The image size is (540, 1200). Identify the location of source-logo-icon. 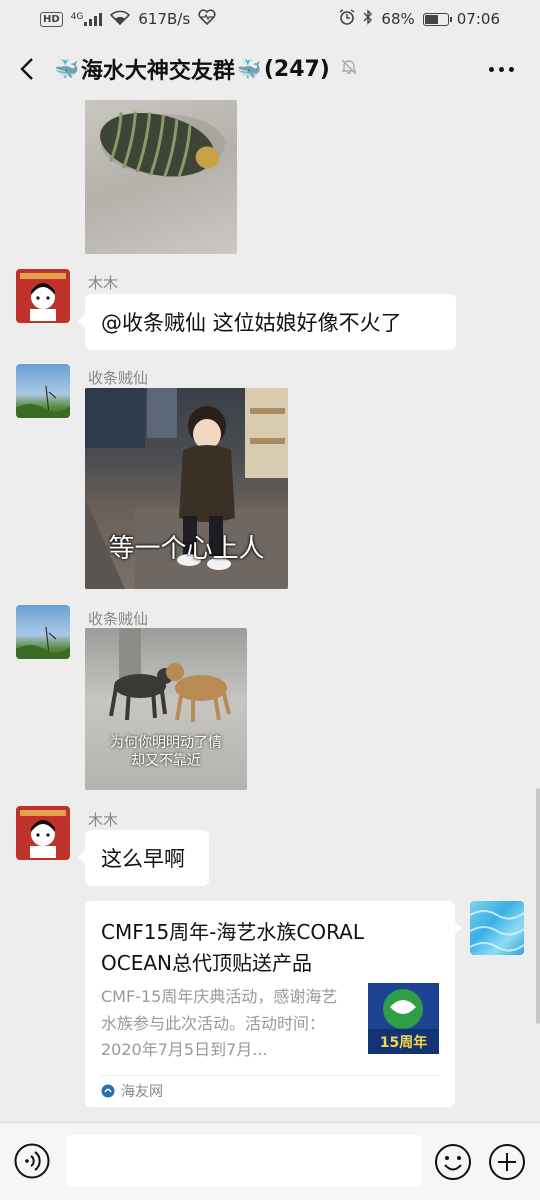
(108, 1091).